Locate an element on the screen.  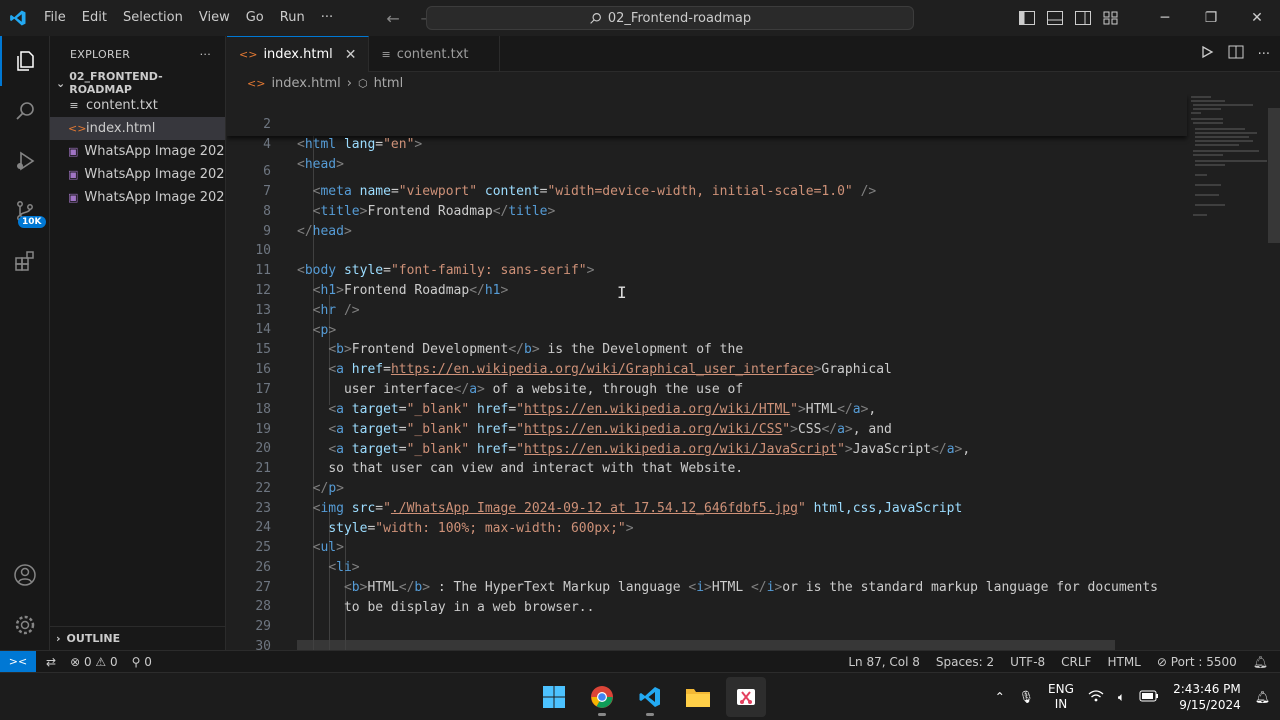
run-debug-activity is located at coordinates (25, 161).